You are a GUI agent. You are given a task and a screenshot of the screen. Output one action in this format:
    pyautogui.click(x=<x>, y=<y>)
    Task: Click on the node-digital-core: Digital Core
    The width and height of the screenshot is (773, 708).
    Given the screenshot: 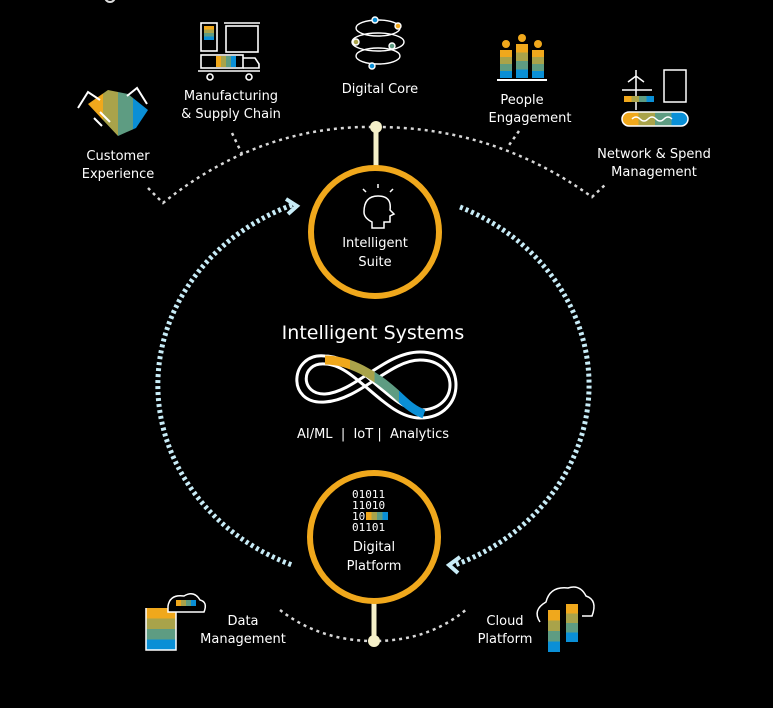 What is the action you would take?
    pyautogui.click(x=380, y=56)
    